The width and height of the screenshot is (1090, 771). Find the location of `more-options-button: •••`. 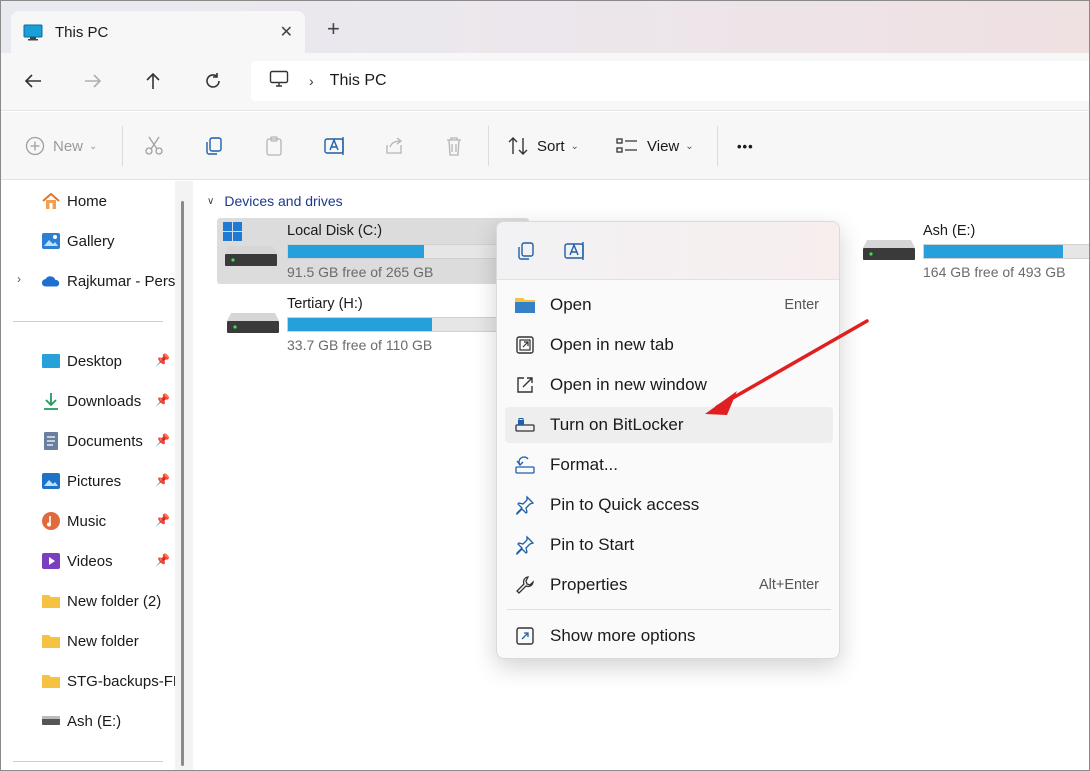

more-options-button: ••• is located at coordinates (745, 146).